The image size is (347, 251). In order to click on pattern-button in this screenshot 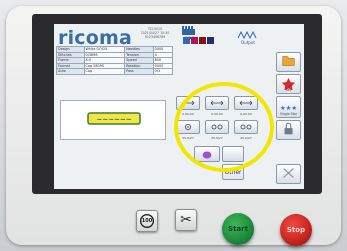, I will do `click(217, 127)`.